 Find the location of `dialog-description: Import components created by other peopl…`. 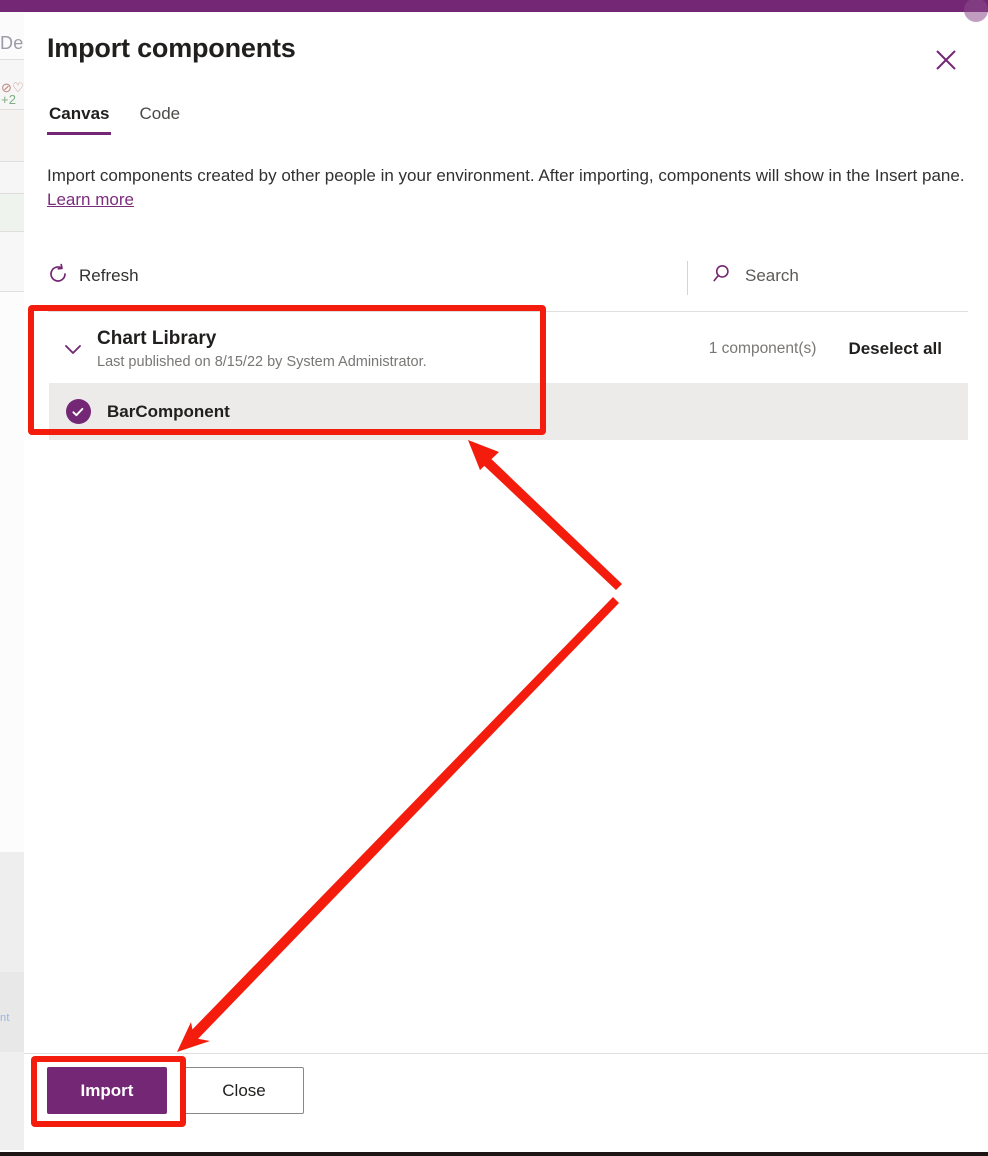

dialog-description: Import components created by other peopl… is located at coordinates (509, 188).